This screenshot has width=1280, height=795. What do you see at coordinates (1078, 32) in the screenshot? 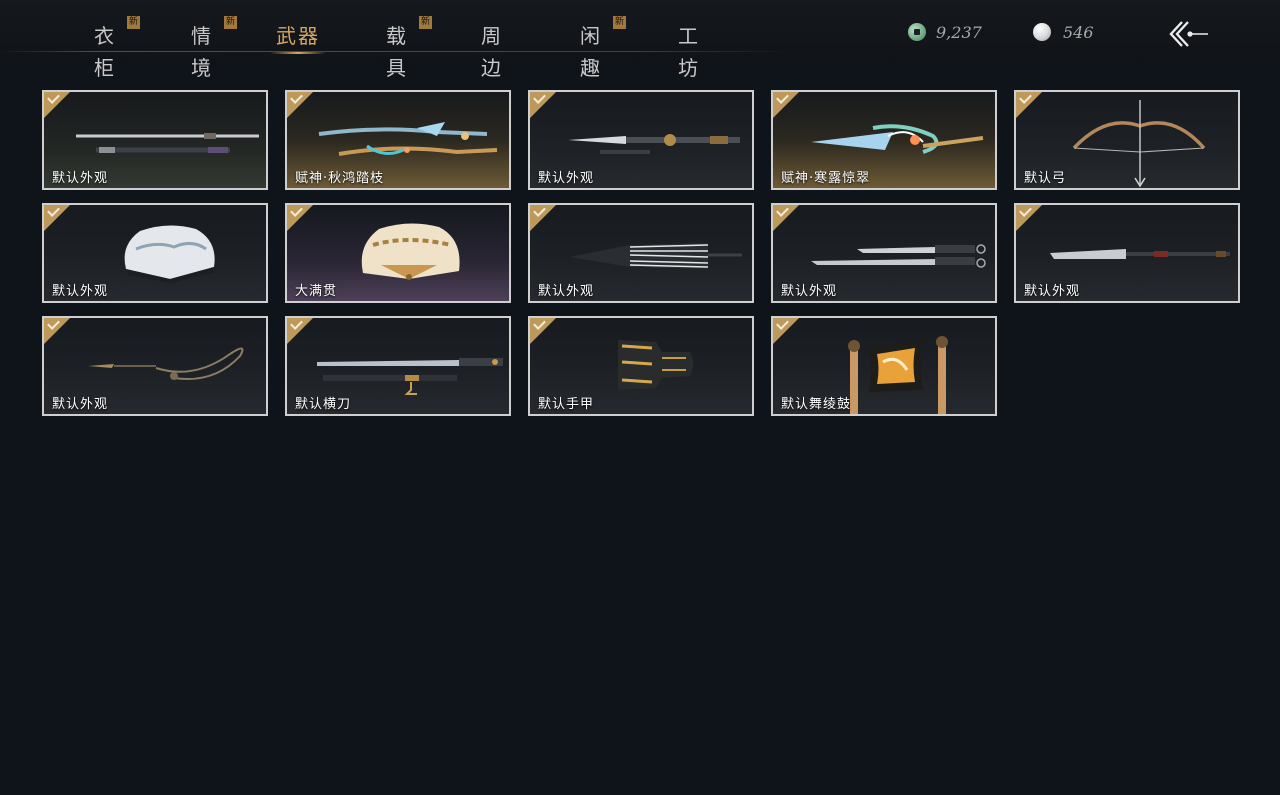
I see `pearl-amount: 546` at bounding box center [1078, 32].